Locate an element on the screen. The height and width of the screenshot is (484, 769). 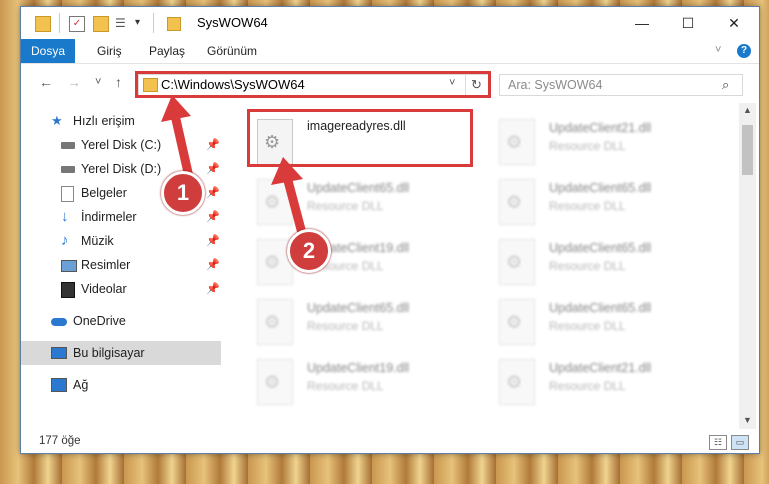
step-badge-1: 1 is located at coordinates (183, 193).